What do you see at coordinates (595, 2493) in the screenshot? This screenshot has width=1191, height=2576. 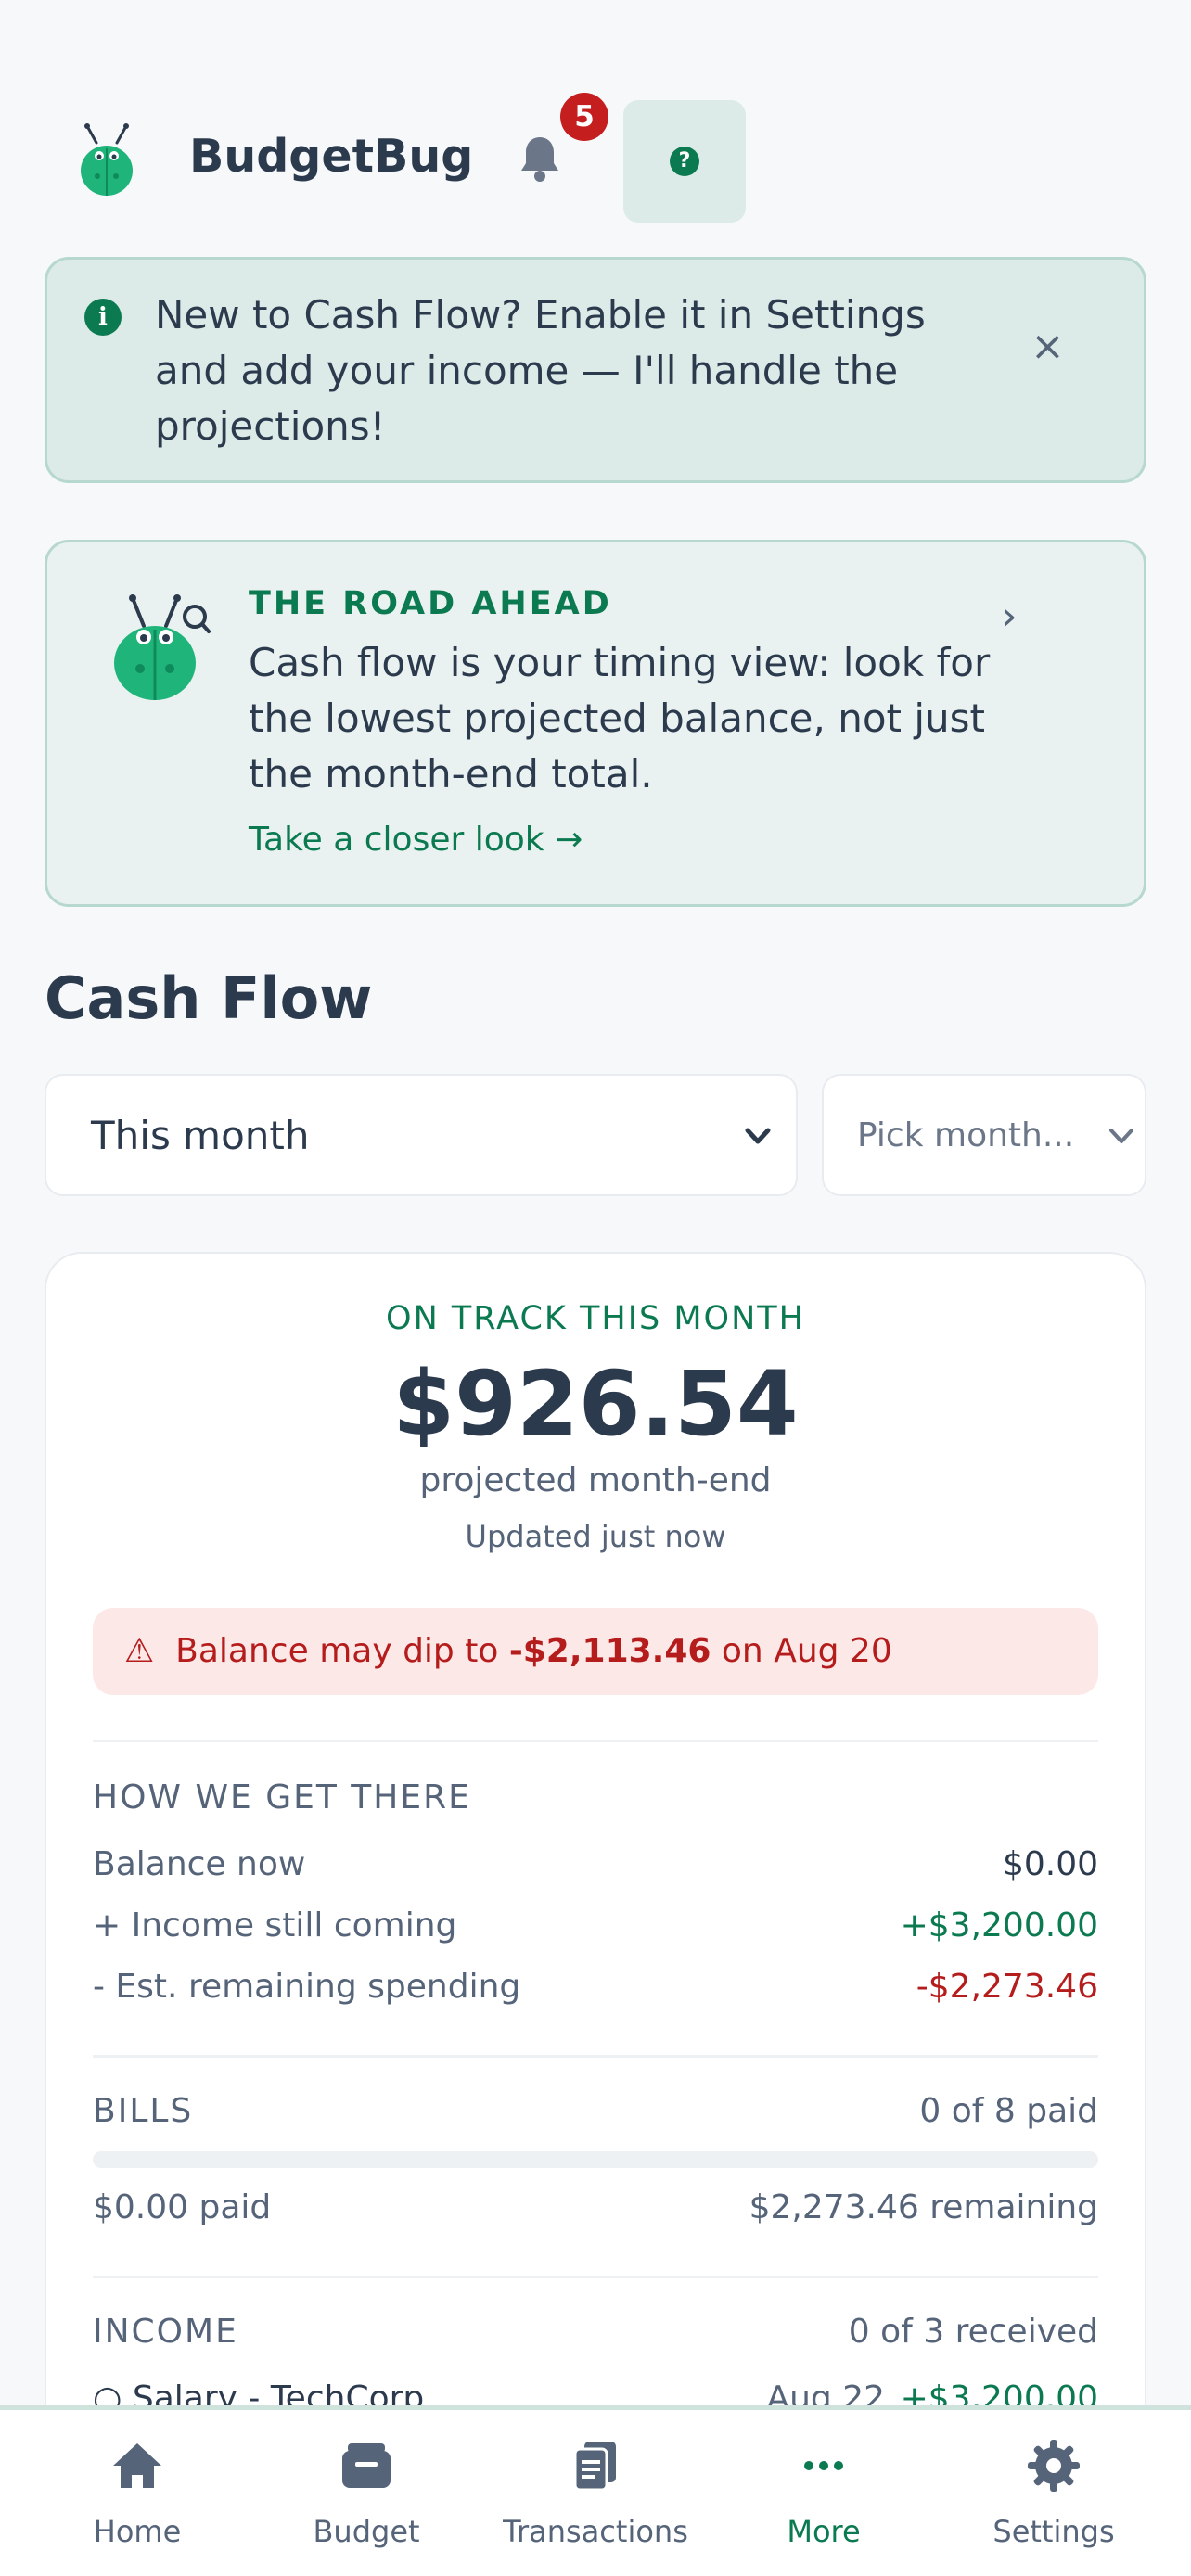 I see `nav-transactions: Transactions` at bounding box center [595, 2493].